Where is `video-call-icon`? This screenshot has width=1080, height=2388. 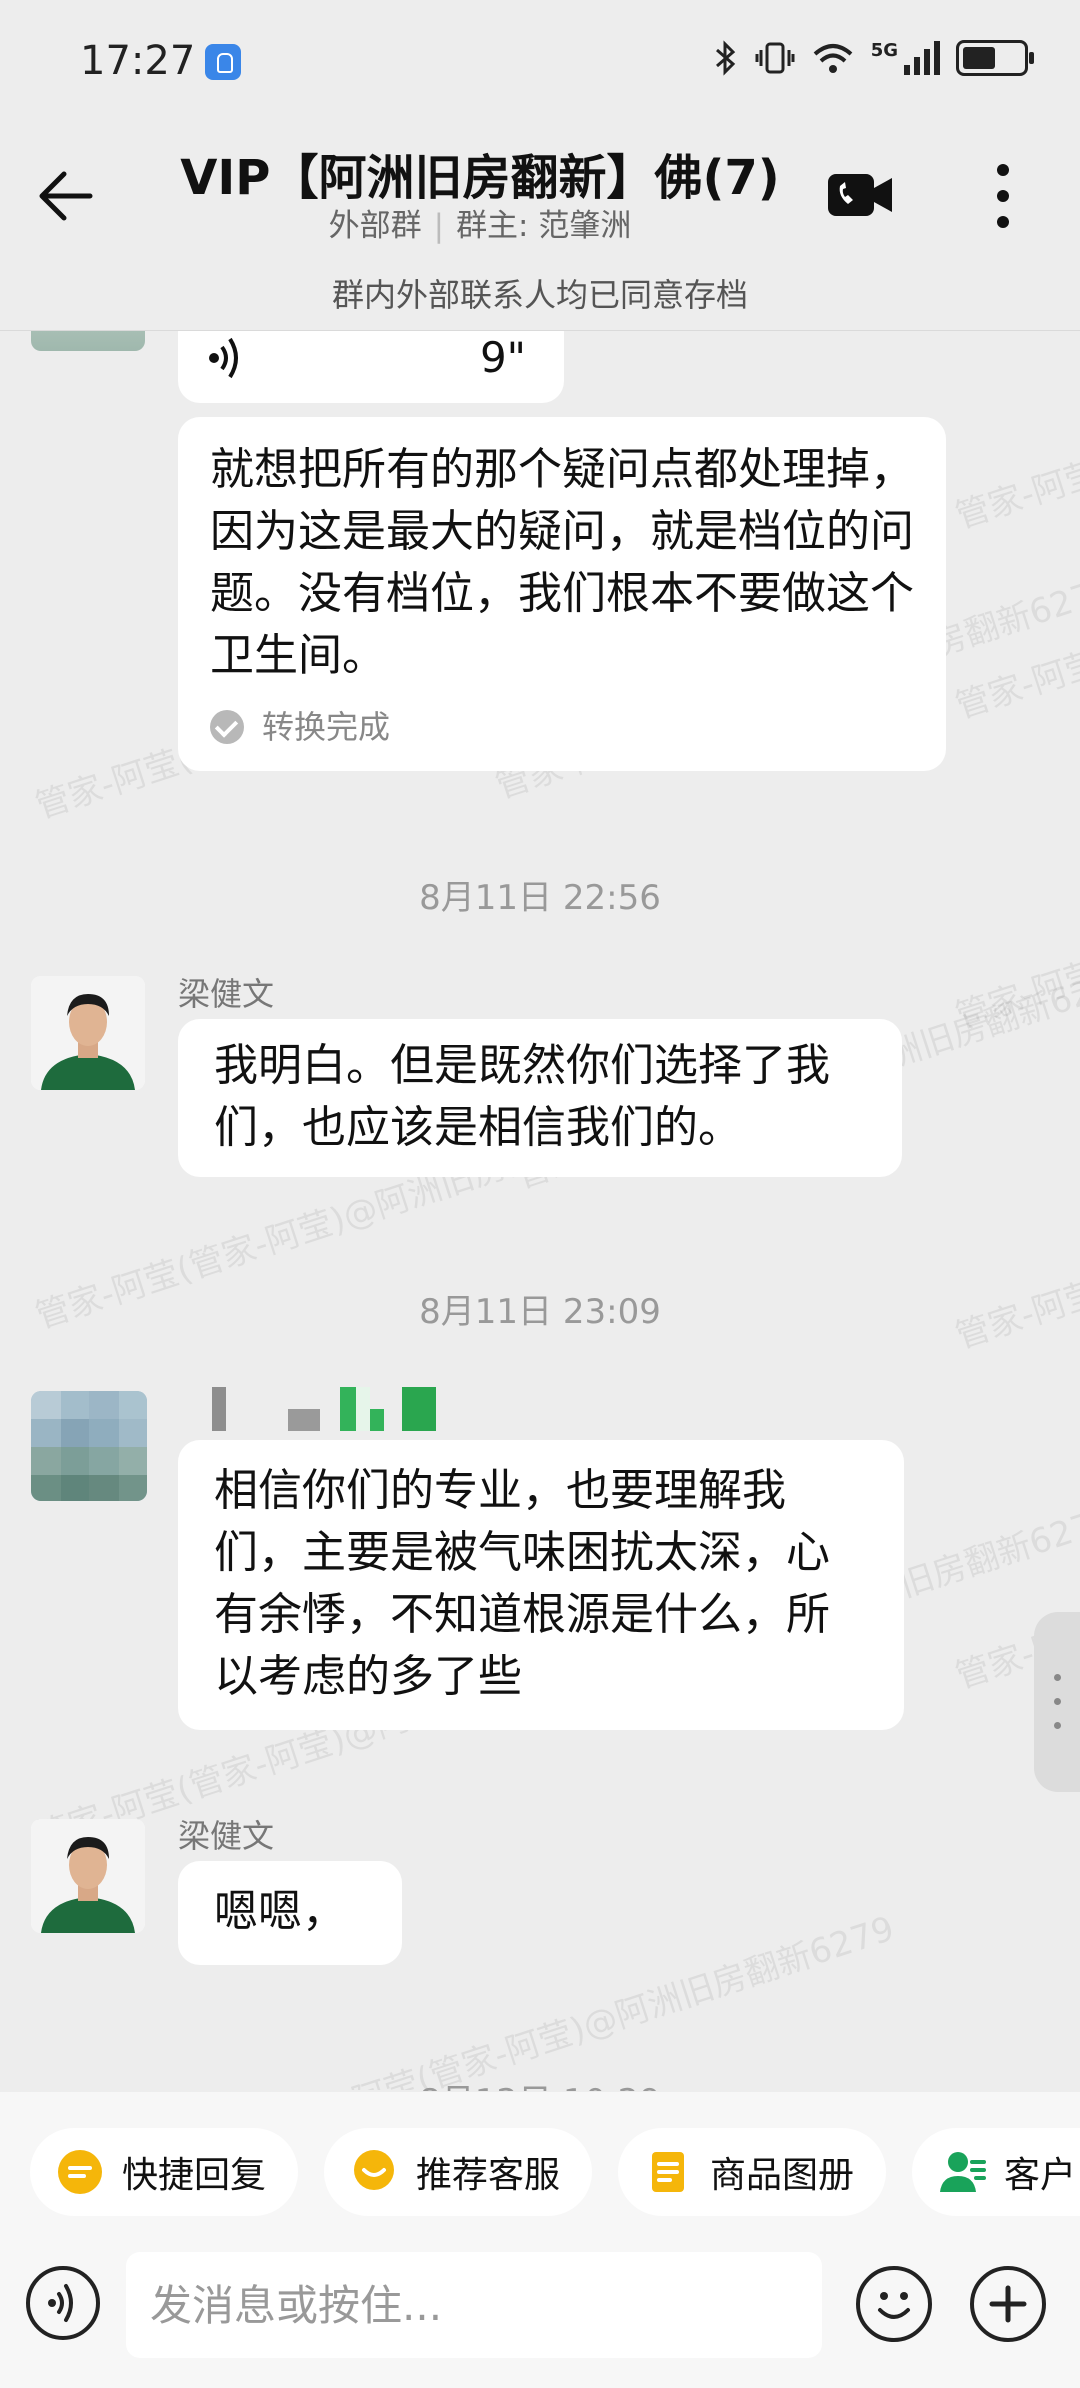 video-call-icon is located at coordinates (861, 195).